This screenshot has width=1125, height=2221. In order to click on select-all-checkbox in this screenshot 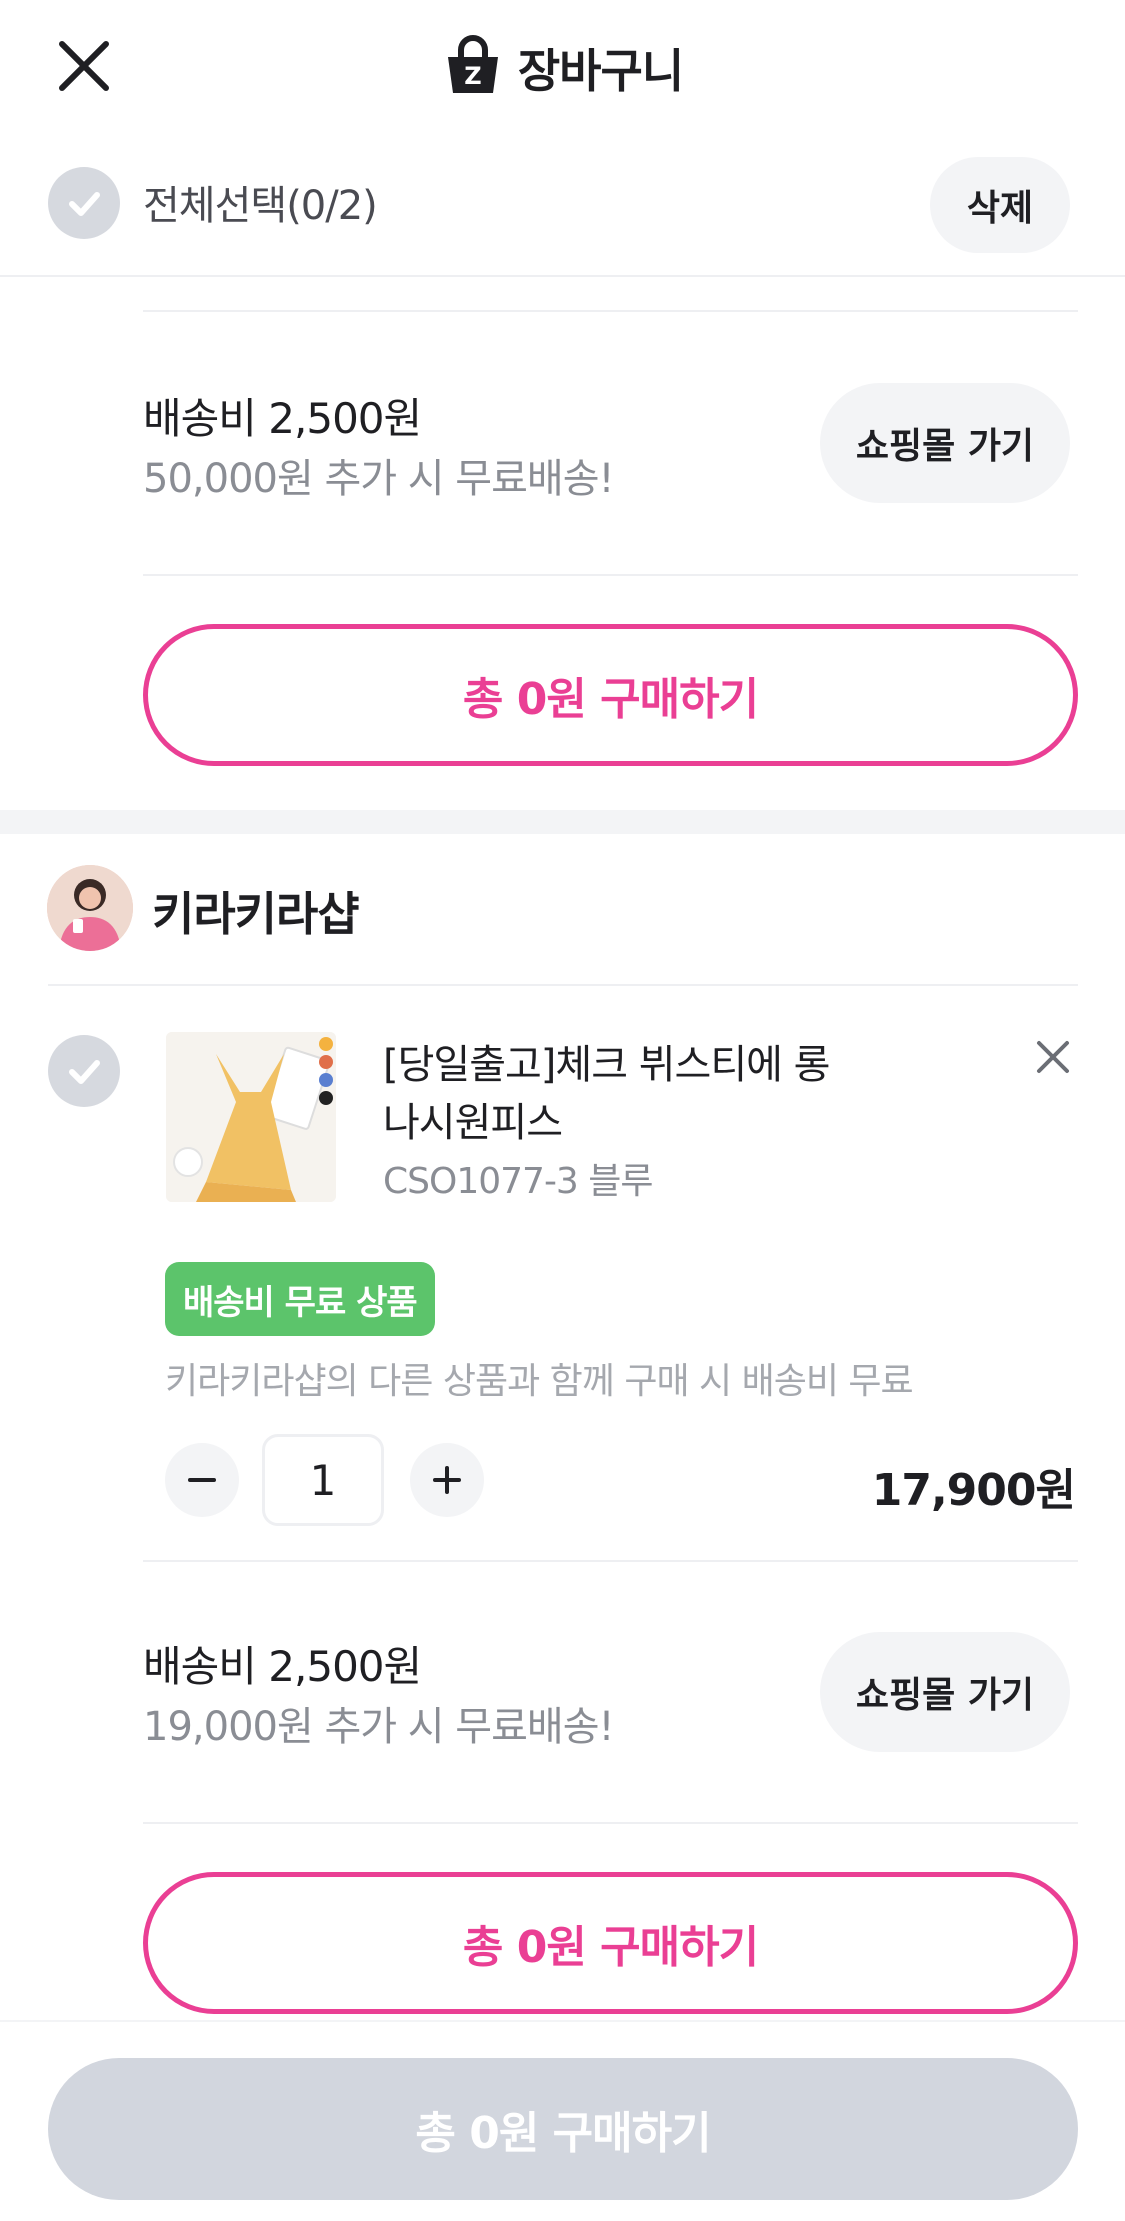, I will do `click(84, 203)`.